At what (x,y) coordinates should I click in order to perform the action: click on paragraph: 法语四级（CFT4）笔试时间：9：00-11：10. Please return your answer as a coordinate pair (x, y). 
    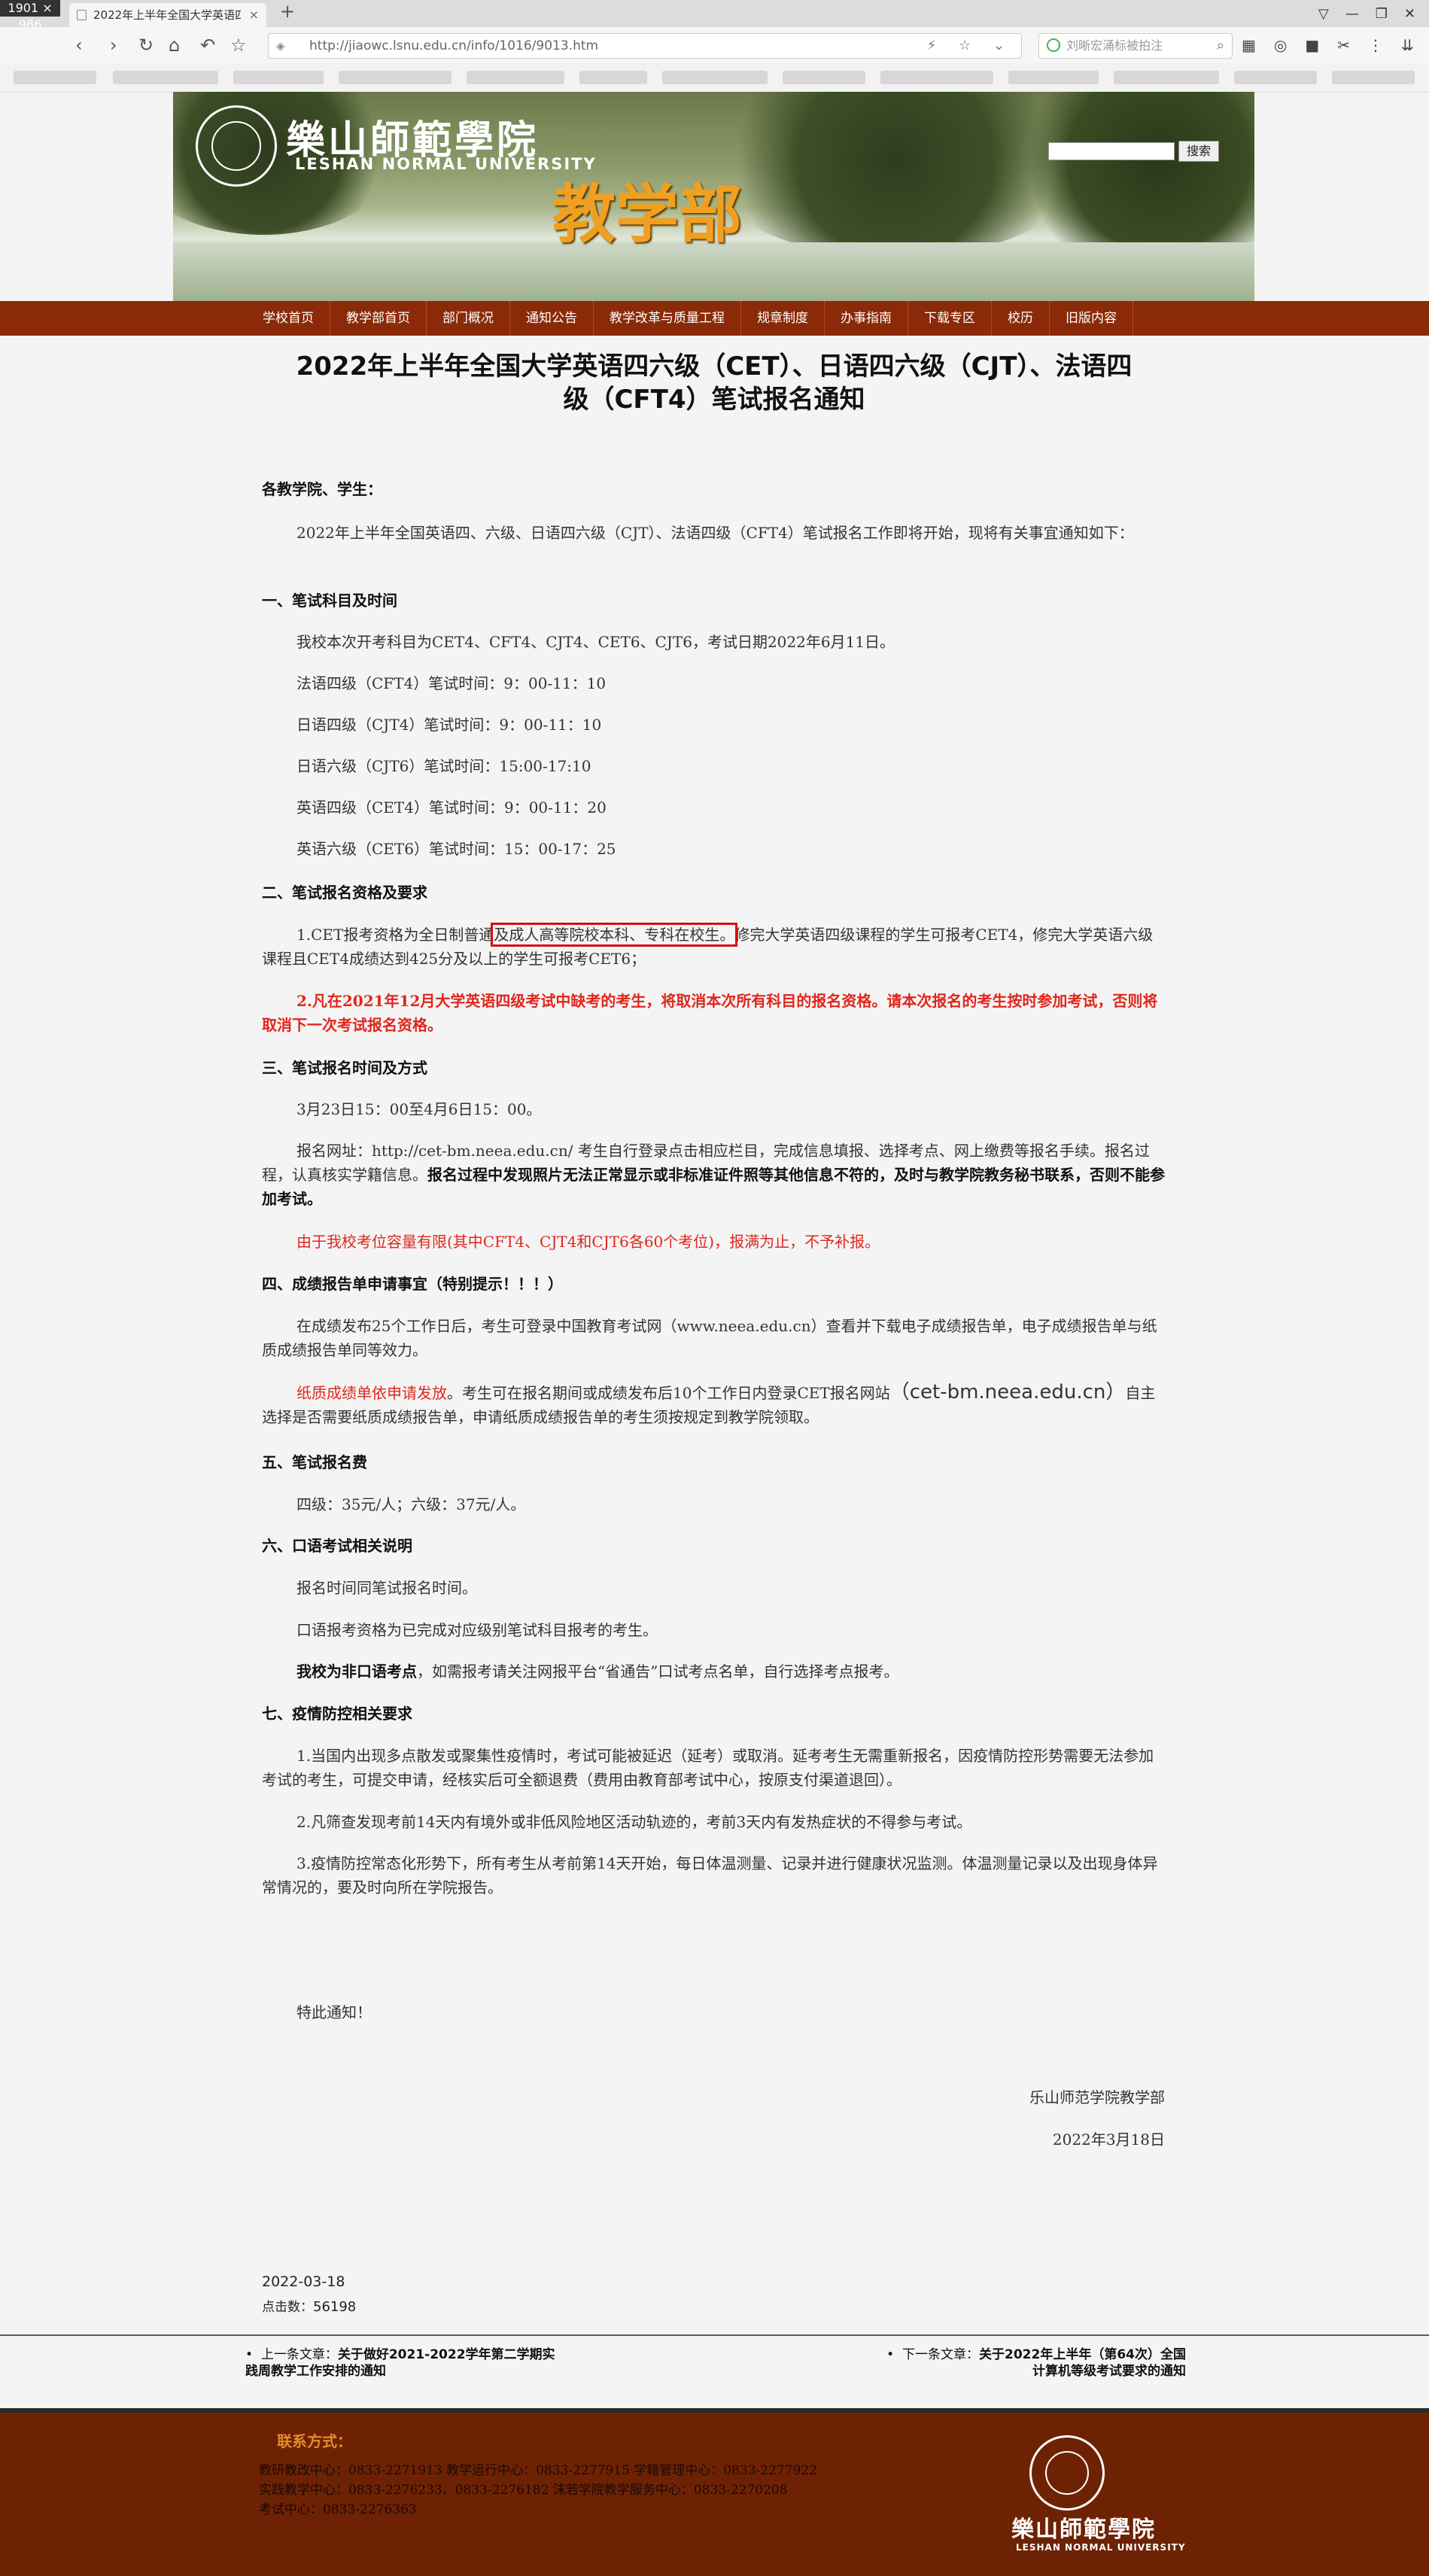
    Looking at the image, I should click on (451, 683).